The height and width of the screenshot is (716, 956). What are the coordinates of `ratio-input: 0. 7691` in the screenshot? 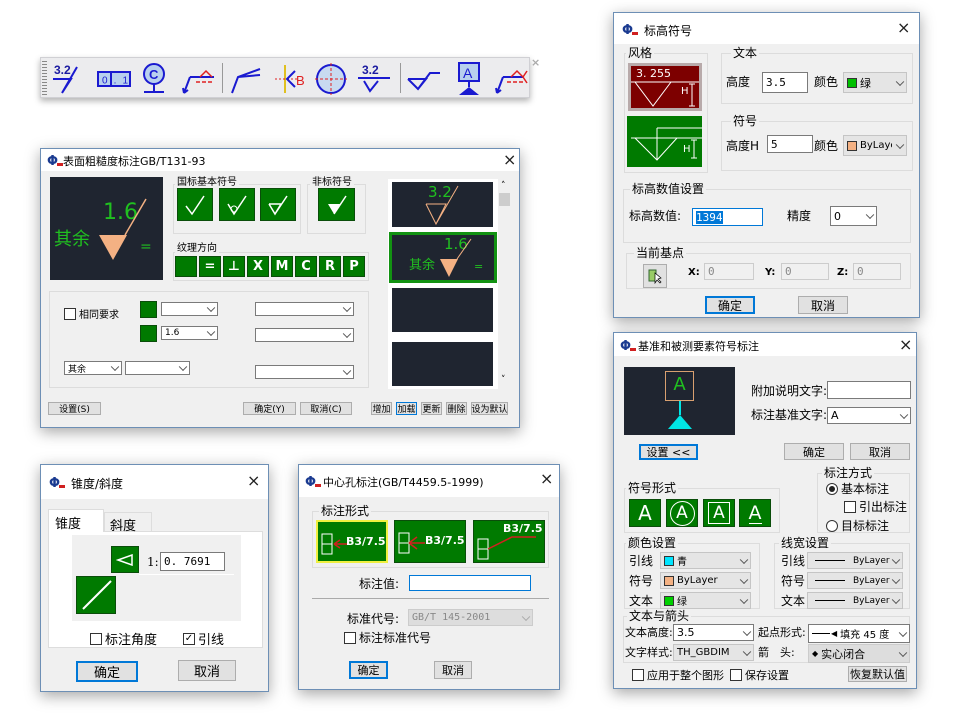 It's located at (192, 561).